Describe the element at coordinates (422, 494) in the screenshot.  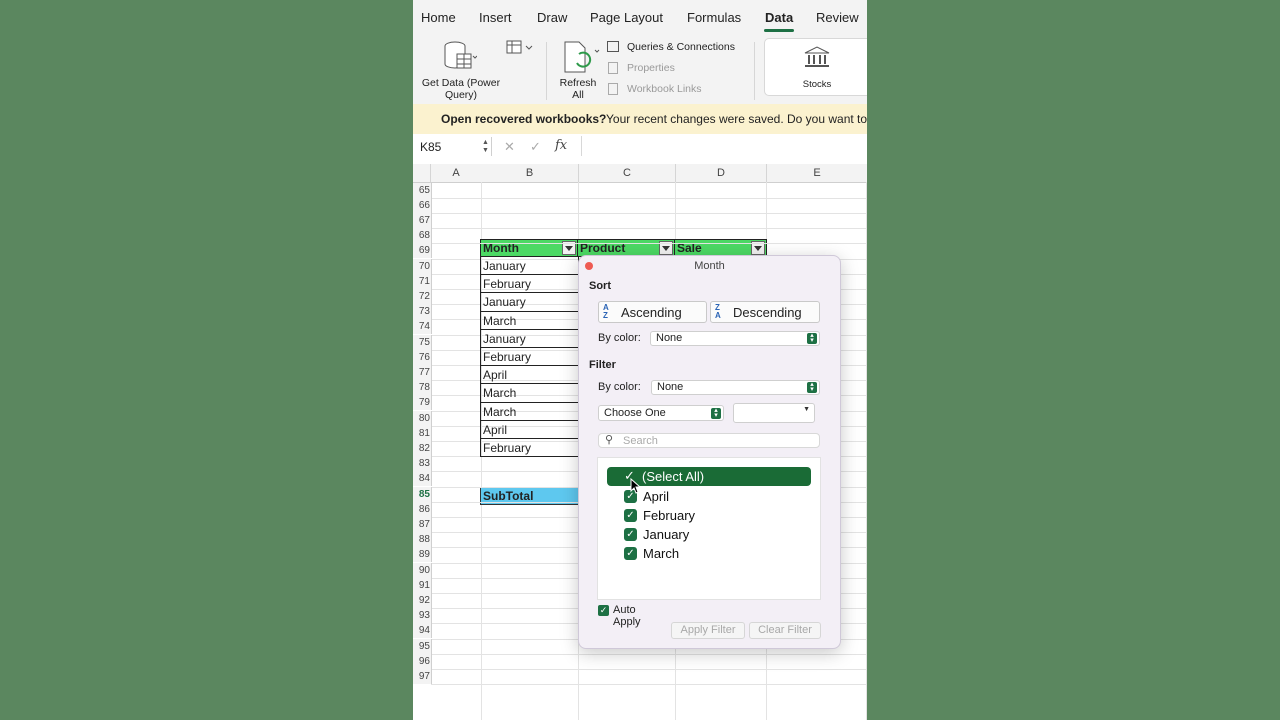
I see `row-header: 85` at that location.